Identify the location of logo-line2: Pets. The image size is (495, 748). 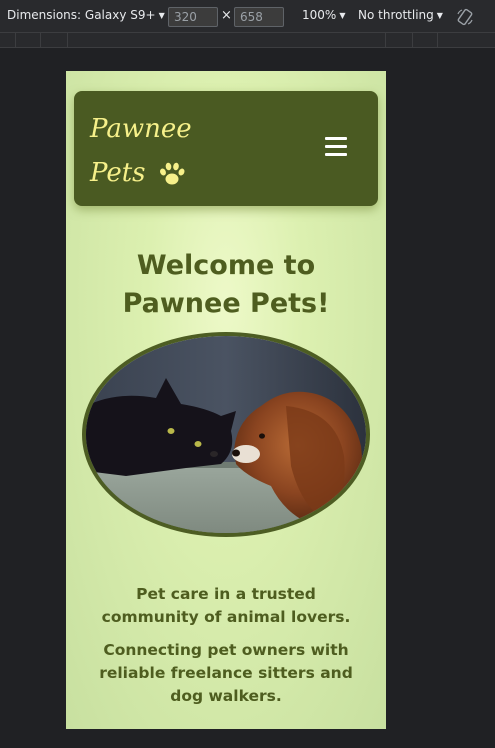
(141, 173).